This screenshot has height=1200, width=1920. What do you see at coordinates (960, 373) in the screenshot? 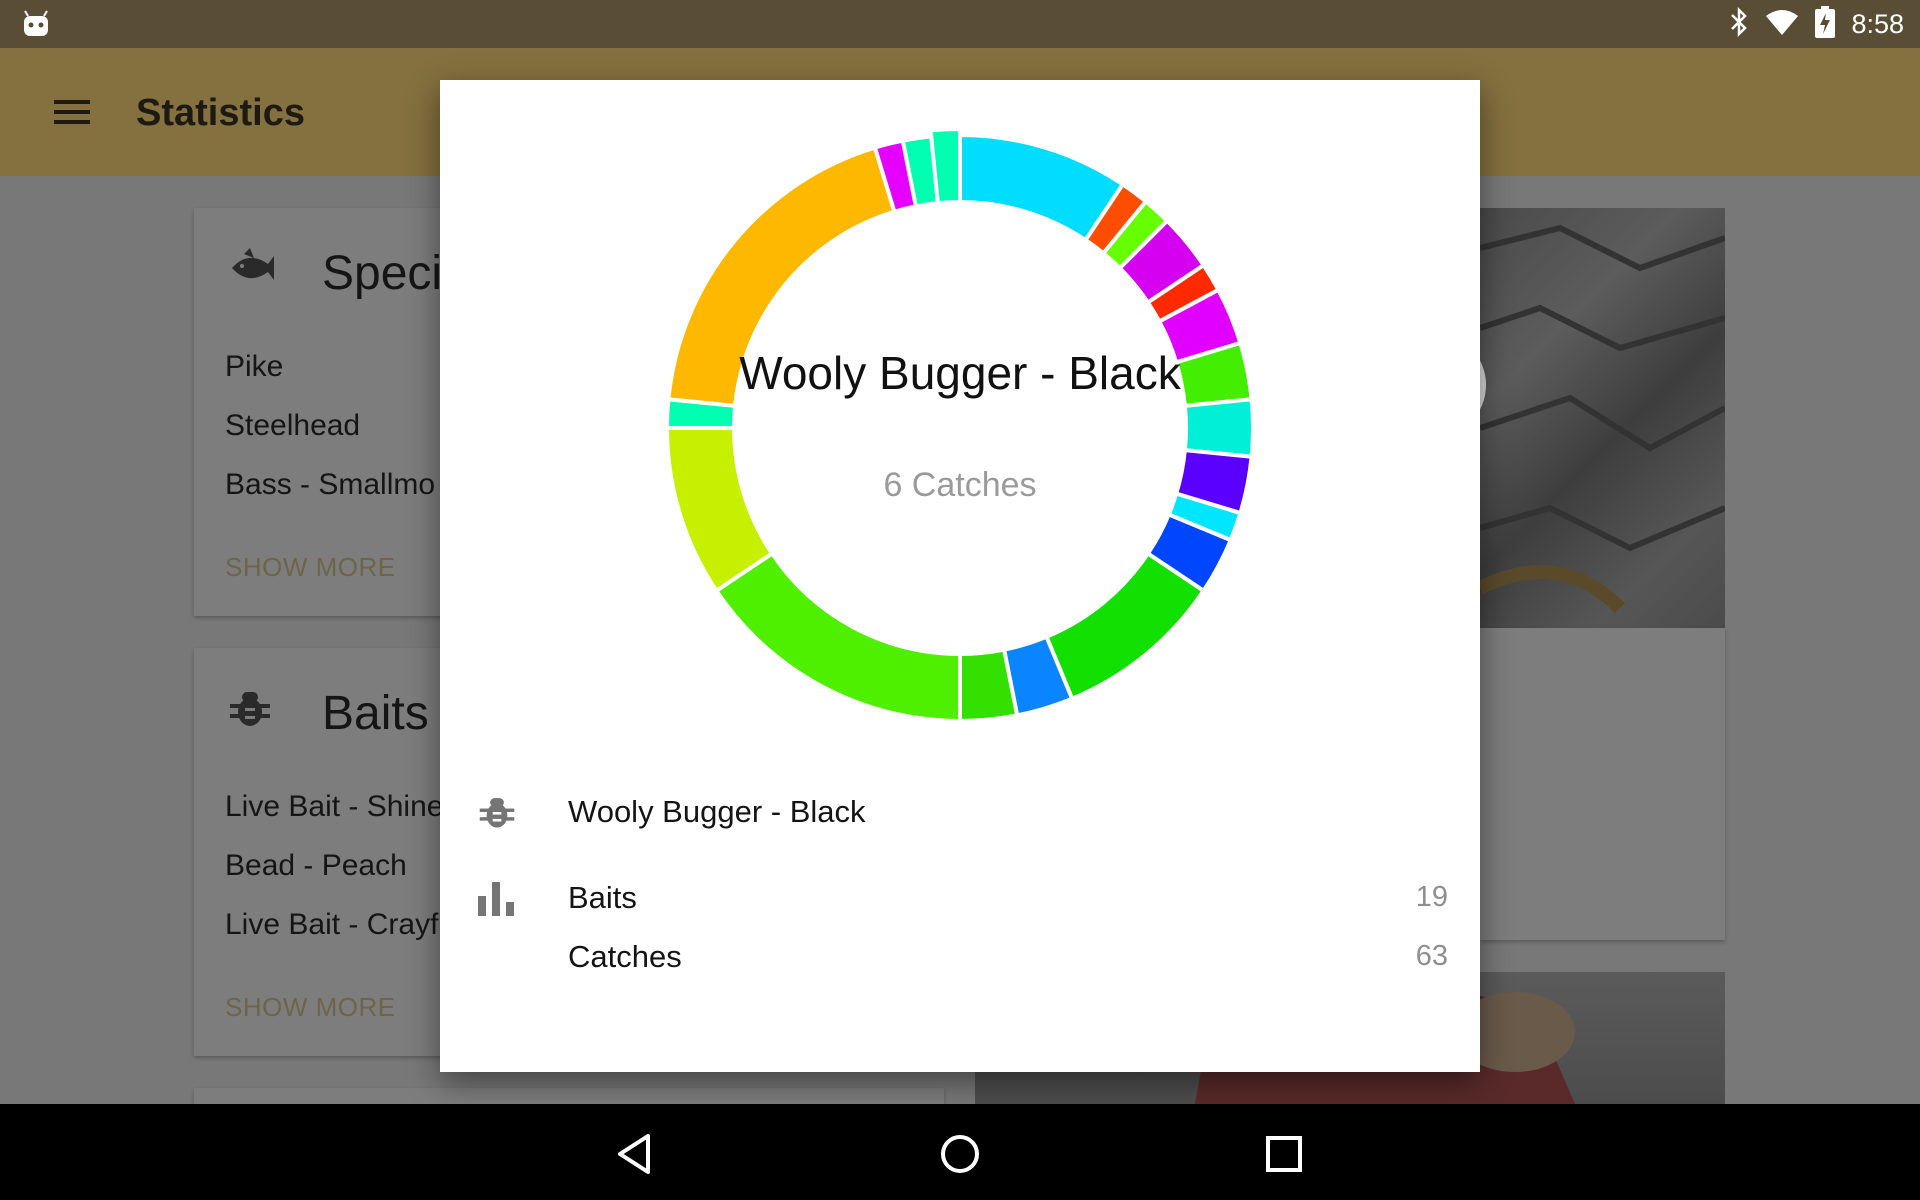
I see `chart-center-title: Wooly Bugger - Black` at bounding box center [960, 373].